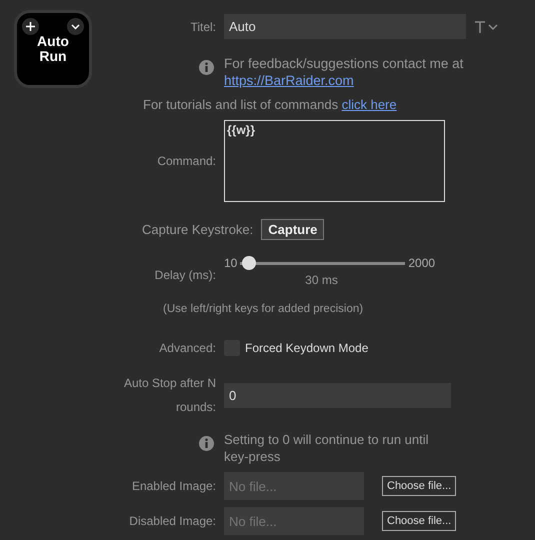  What do you see at coordinates (487, 26) in the screenshot?
I see `text-format-icon` at bounding box center [487, 26].